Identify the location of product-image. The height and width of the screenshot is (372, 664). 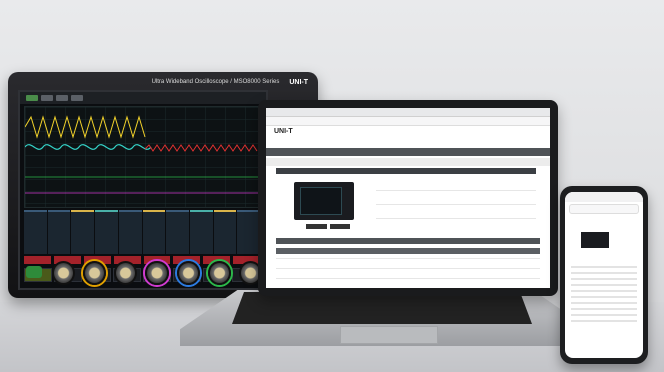
(324, 201).